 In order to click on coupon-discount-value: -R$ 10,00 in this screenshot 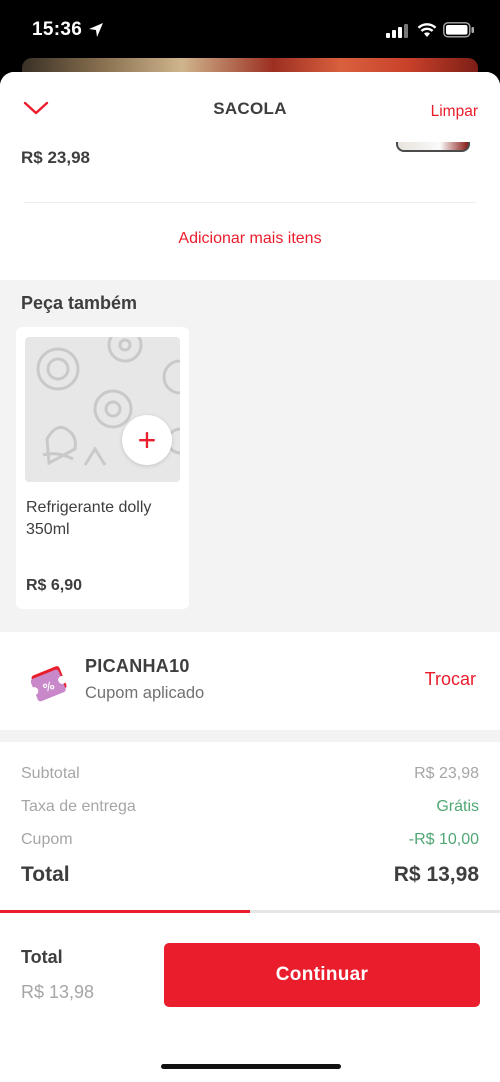, I will do `click(443, 839)`.